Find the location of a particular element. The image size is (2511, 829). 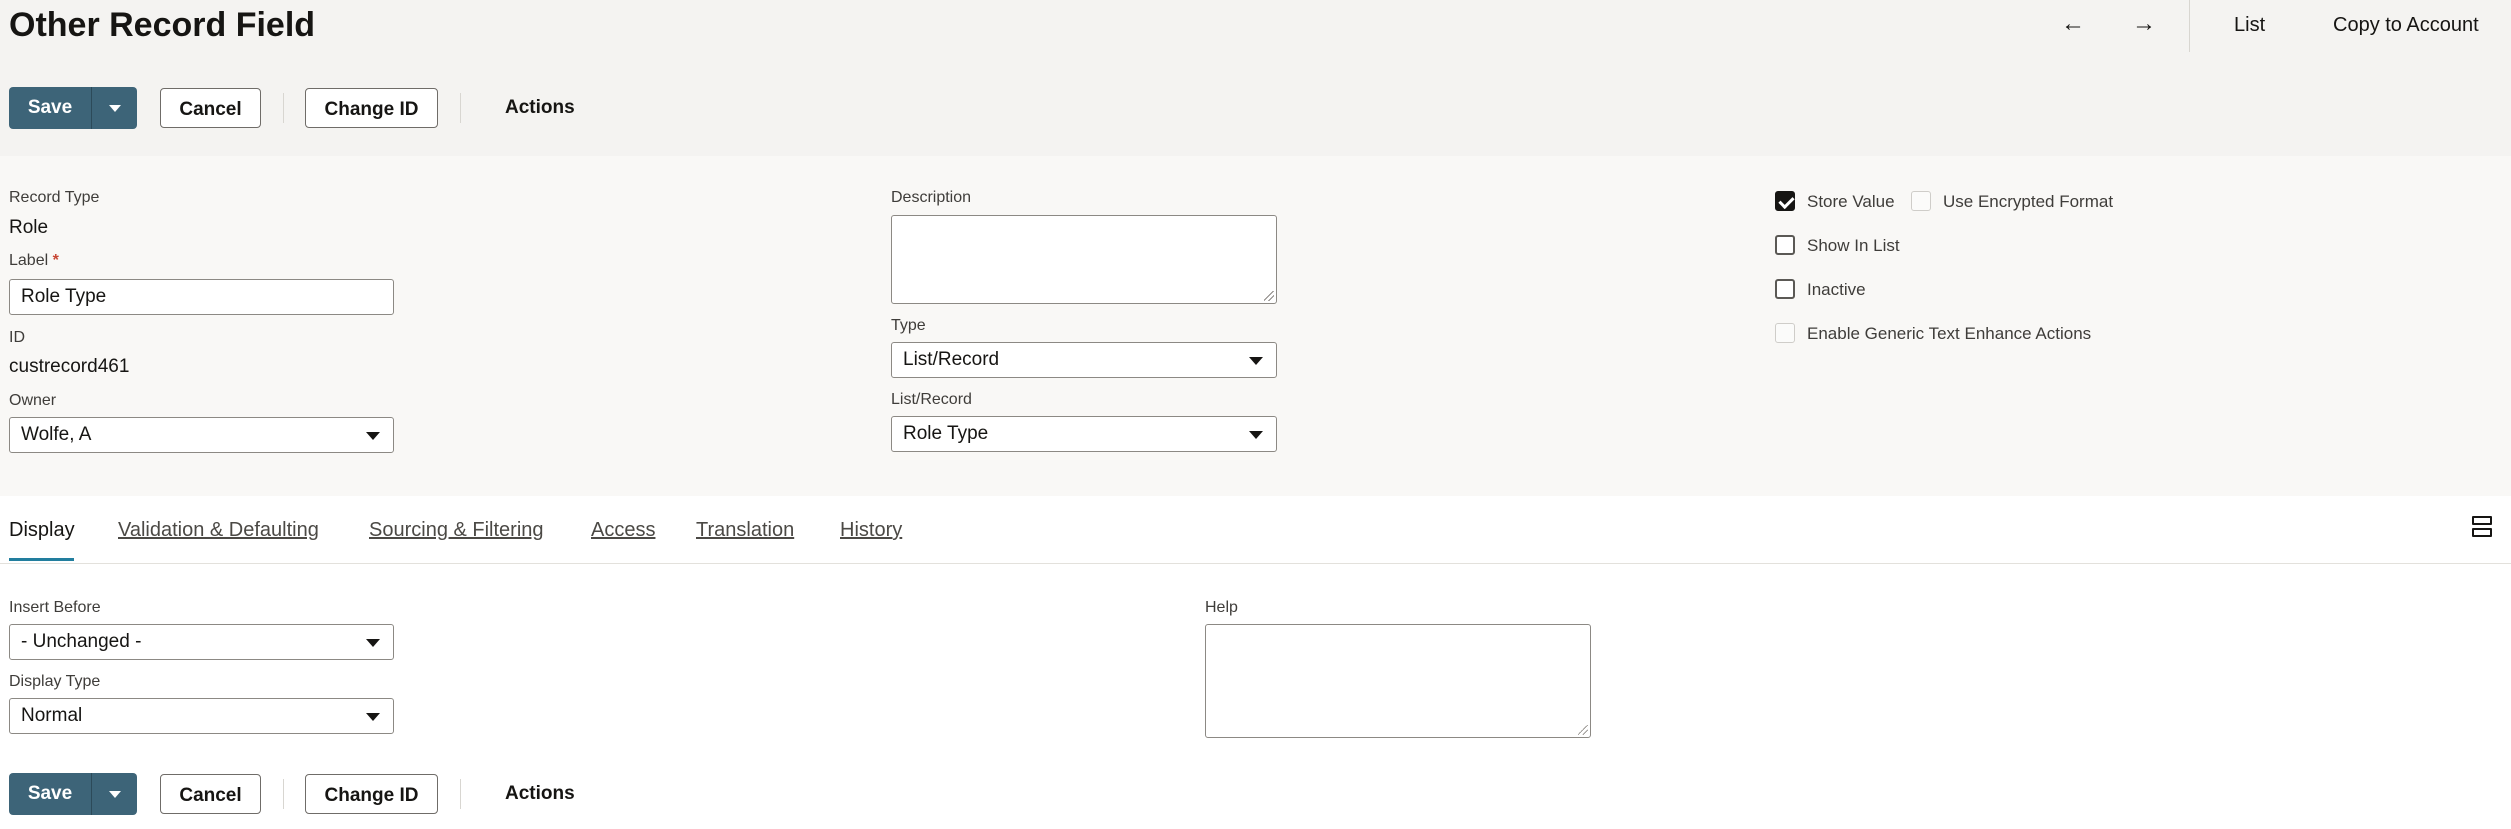

store-value-label: Store Value is located at coordinates (1851, 201).